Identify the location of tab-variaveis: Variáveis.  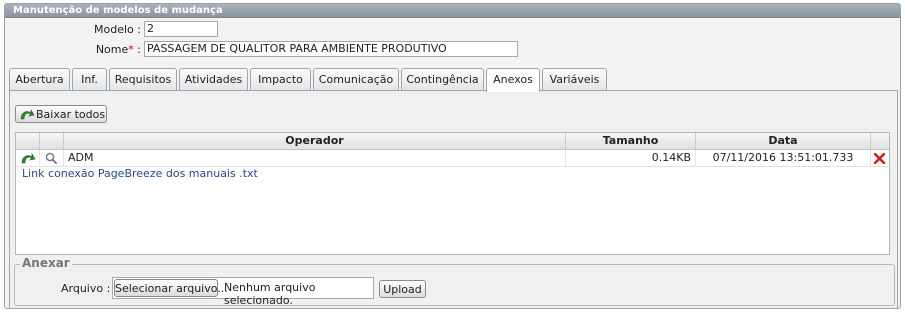
(574, 79).